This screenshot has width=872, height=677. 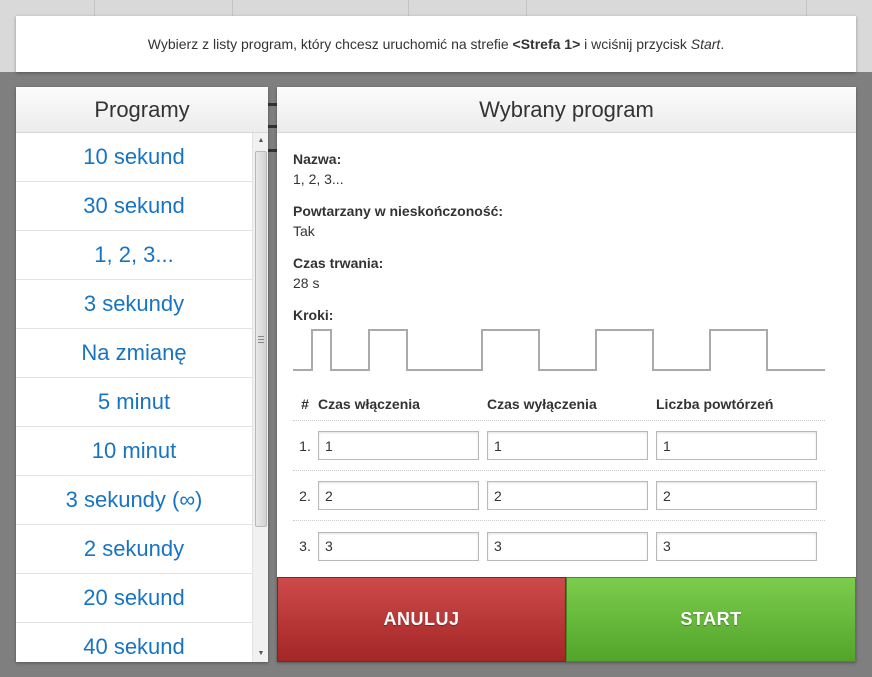 What do you see at coordinates (715, 403) in the screenshot?
I see `header-repetitions: Liczba powtórzeń` at bounding box center [715, 403].